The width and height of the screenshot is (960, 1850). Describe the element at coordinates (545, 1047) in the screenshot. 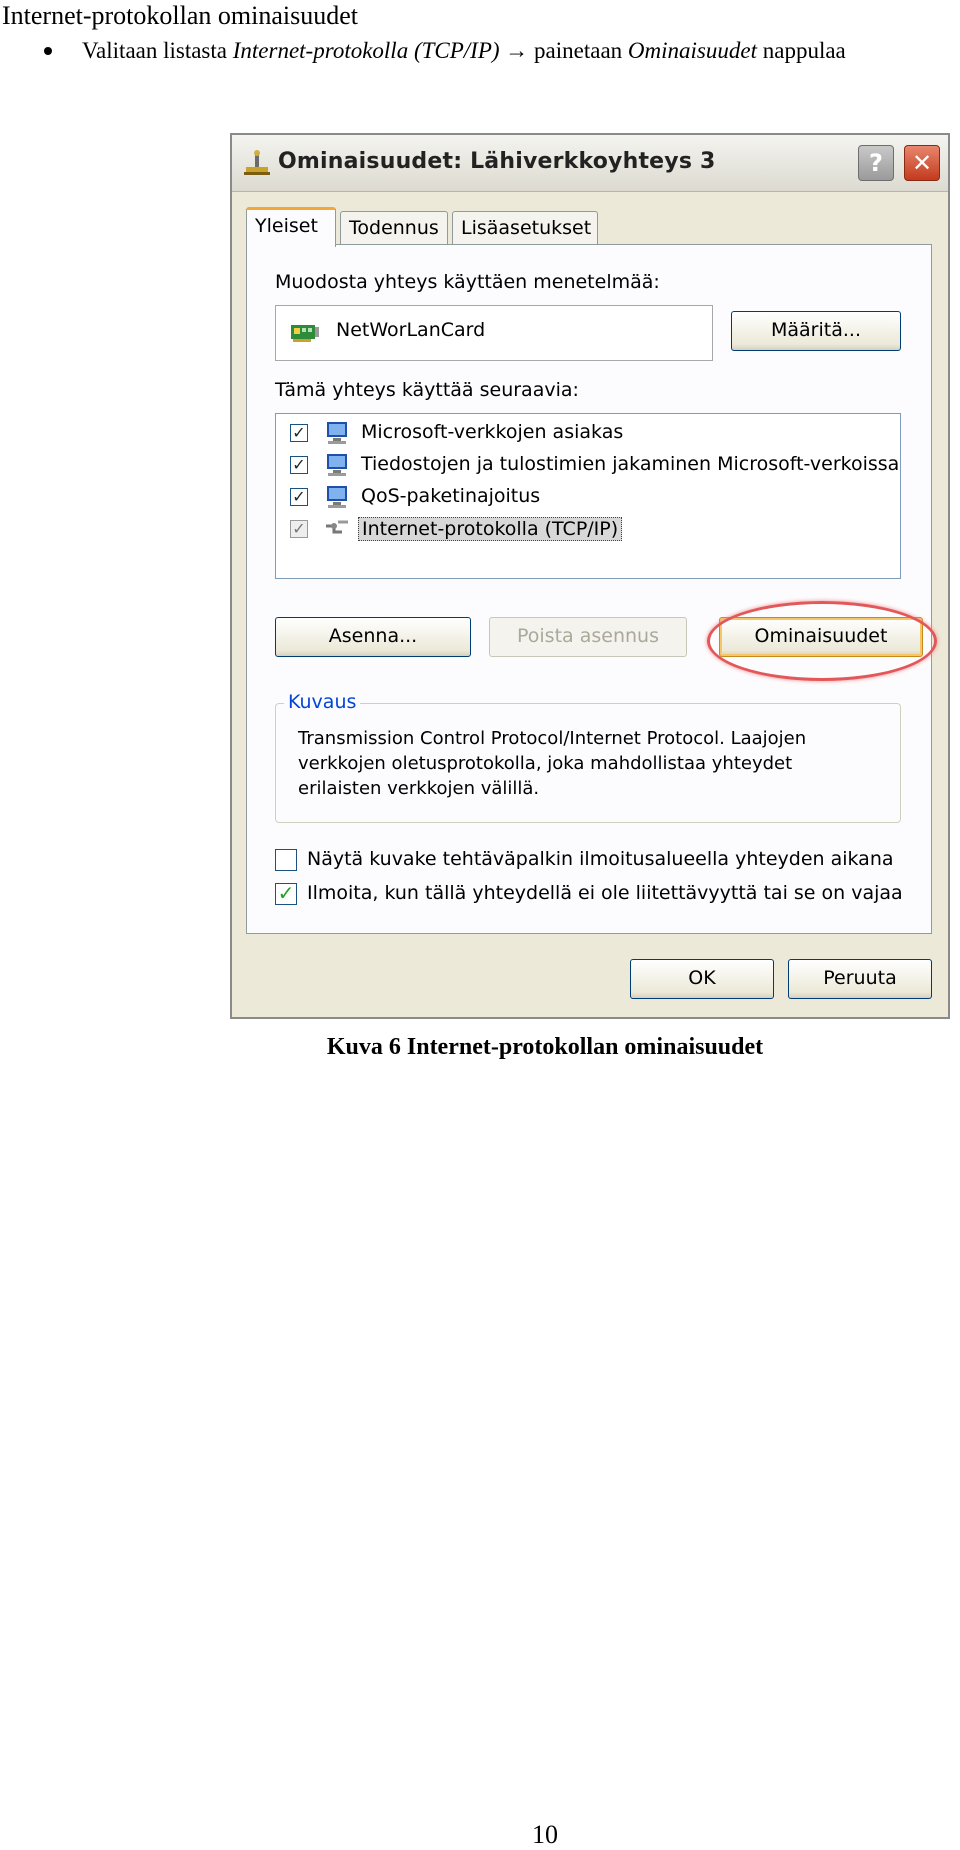

I see `figure-caption: Kuva 6 Internet-protokollan ominaisuudet` at that location.